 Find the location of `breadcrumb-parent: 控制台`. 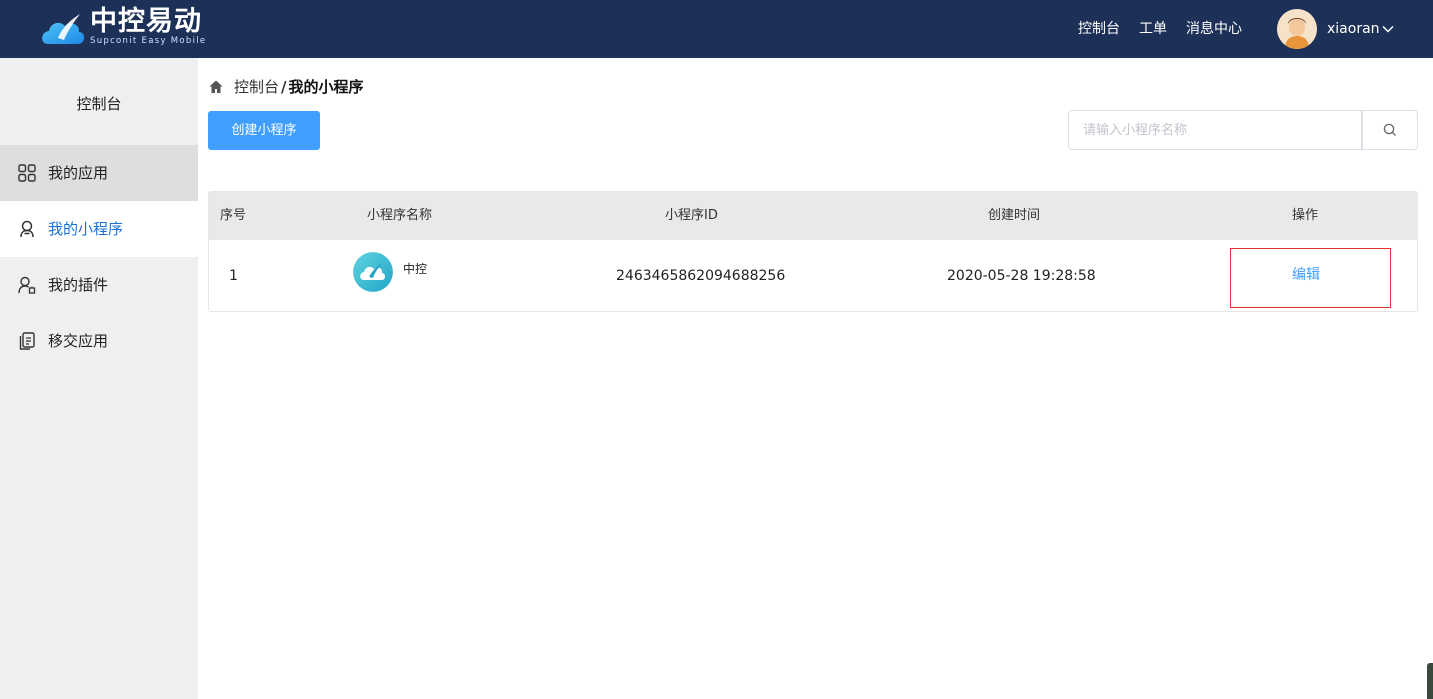

breadcrumb-parent: 控制台 is located at coordinates (256, 87).